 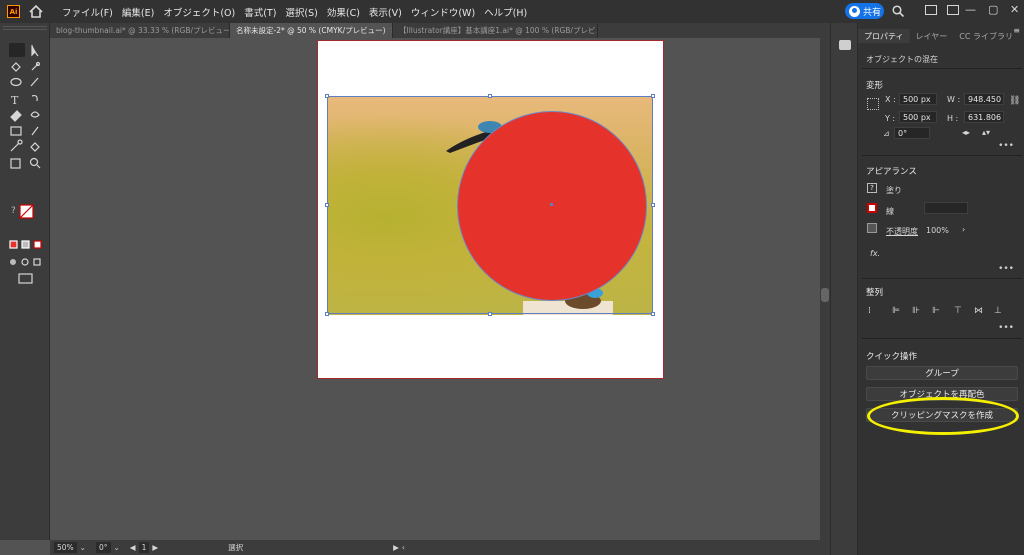 I want to click on selection-tool, so click(x=17, y=50).